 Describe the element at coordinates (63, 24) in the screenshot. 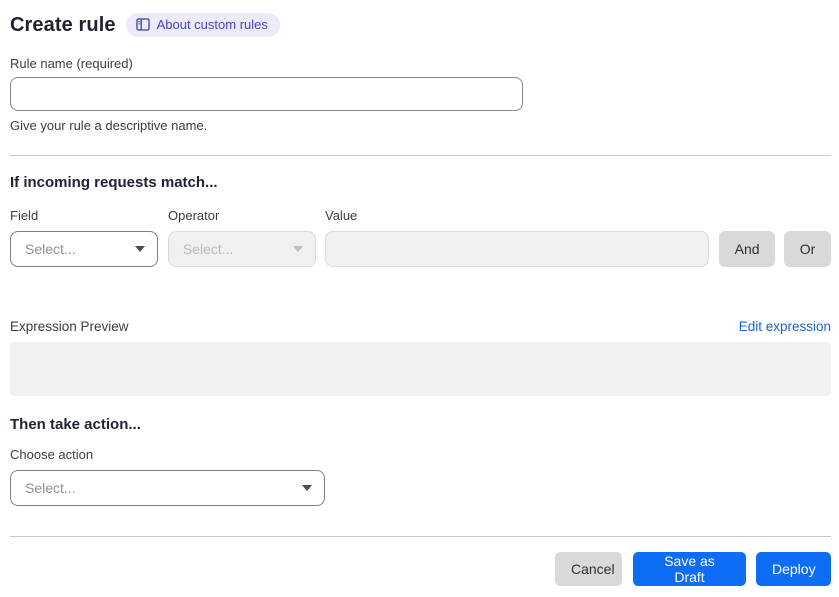

I see `page-title: Create rule` at that location.